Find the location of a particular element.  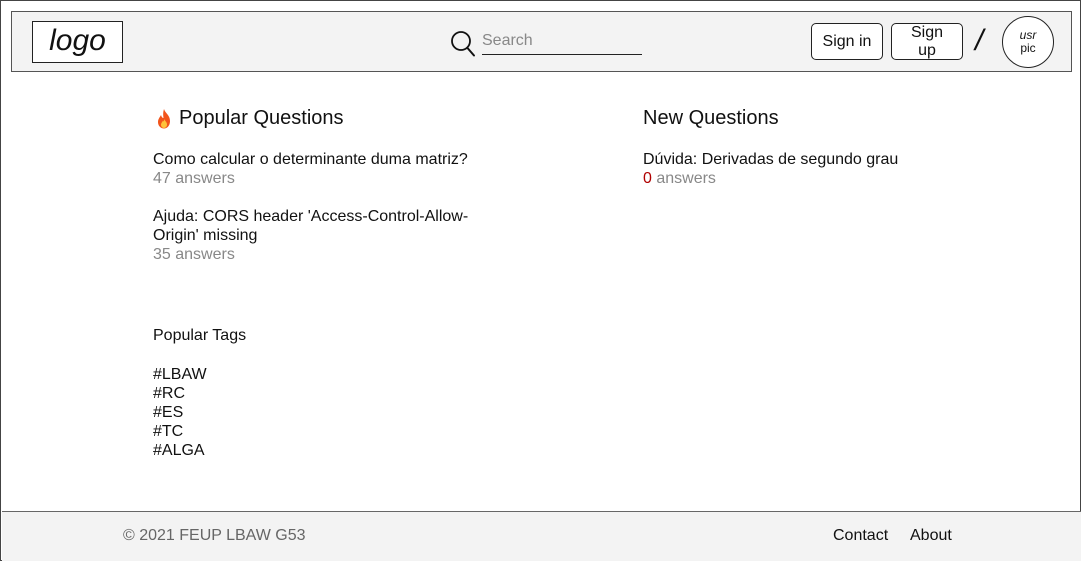

contact-link: Contact is located at coordinates (860, 536).